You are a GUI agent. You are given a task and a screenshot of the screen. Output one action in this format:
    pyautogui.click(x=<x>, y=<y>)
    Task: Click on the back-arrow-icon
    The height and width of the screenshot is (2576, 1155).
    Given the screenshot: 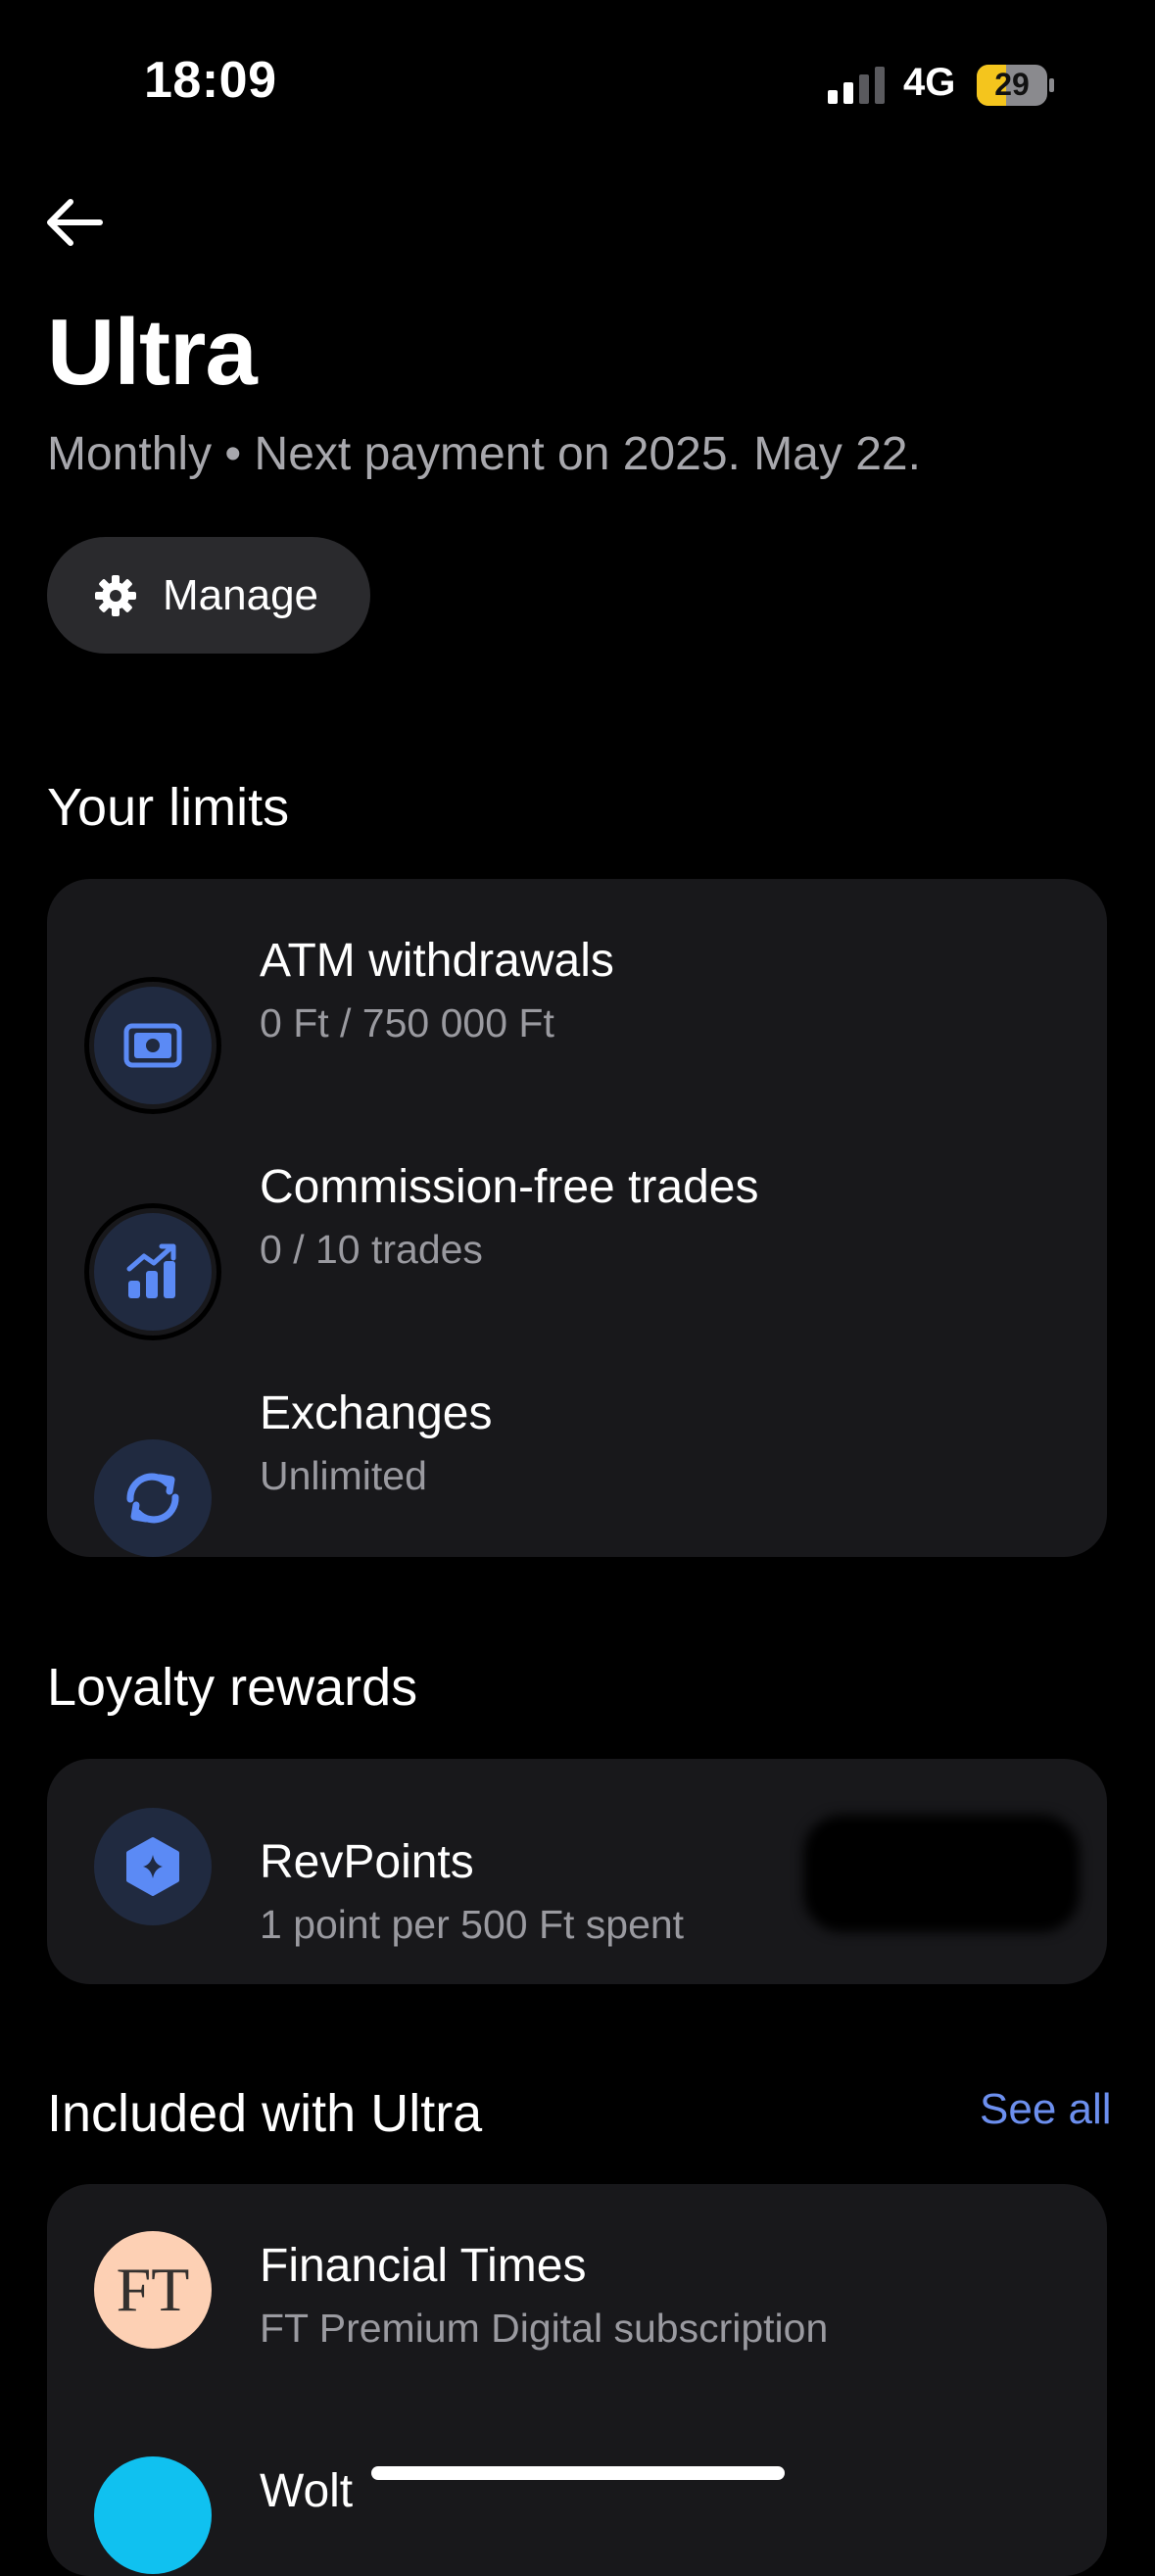 What is the action you would take?
    pyautogui.click(x=74, y=222)
    